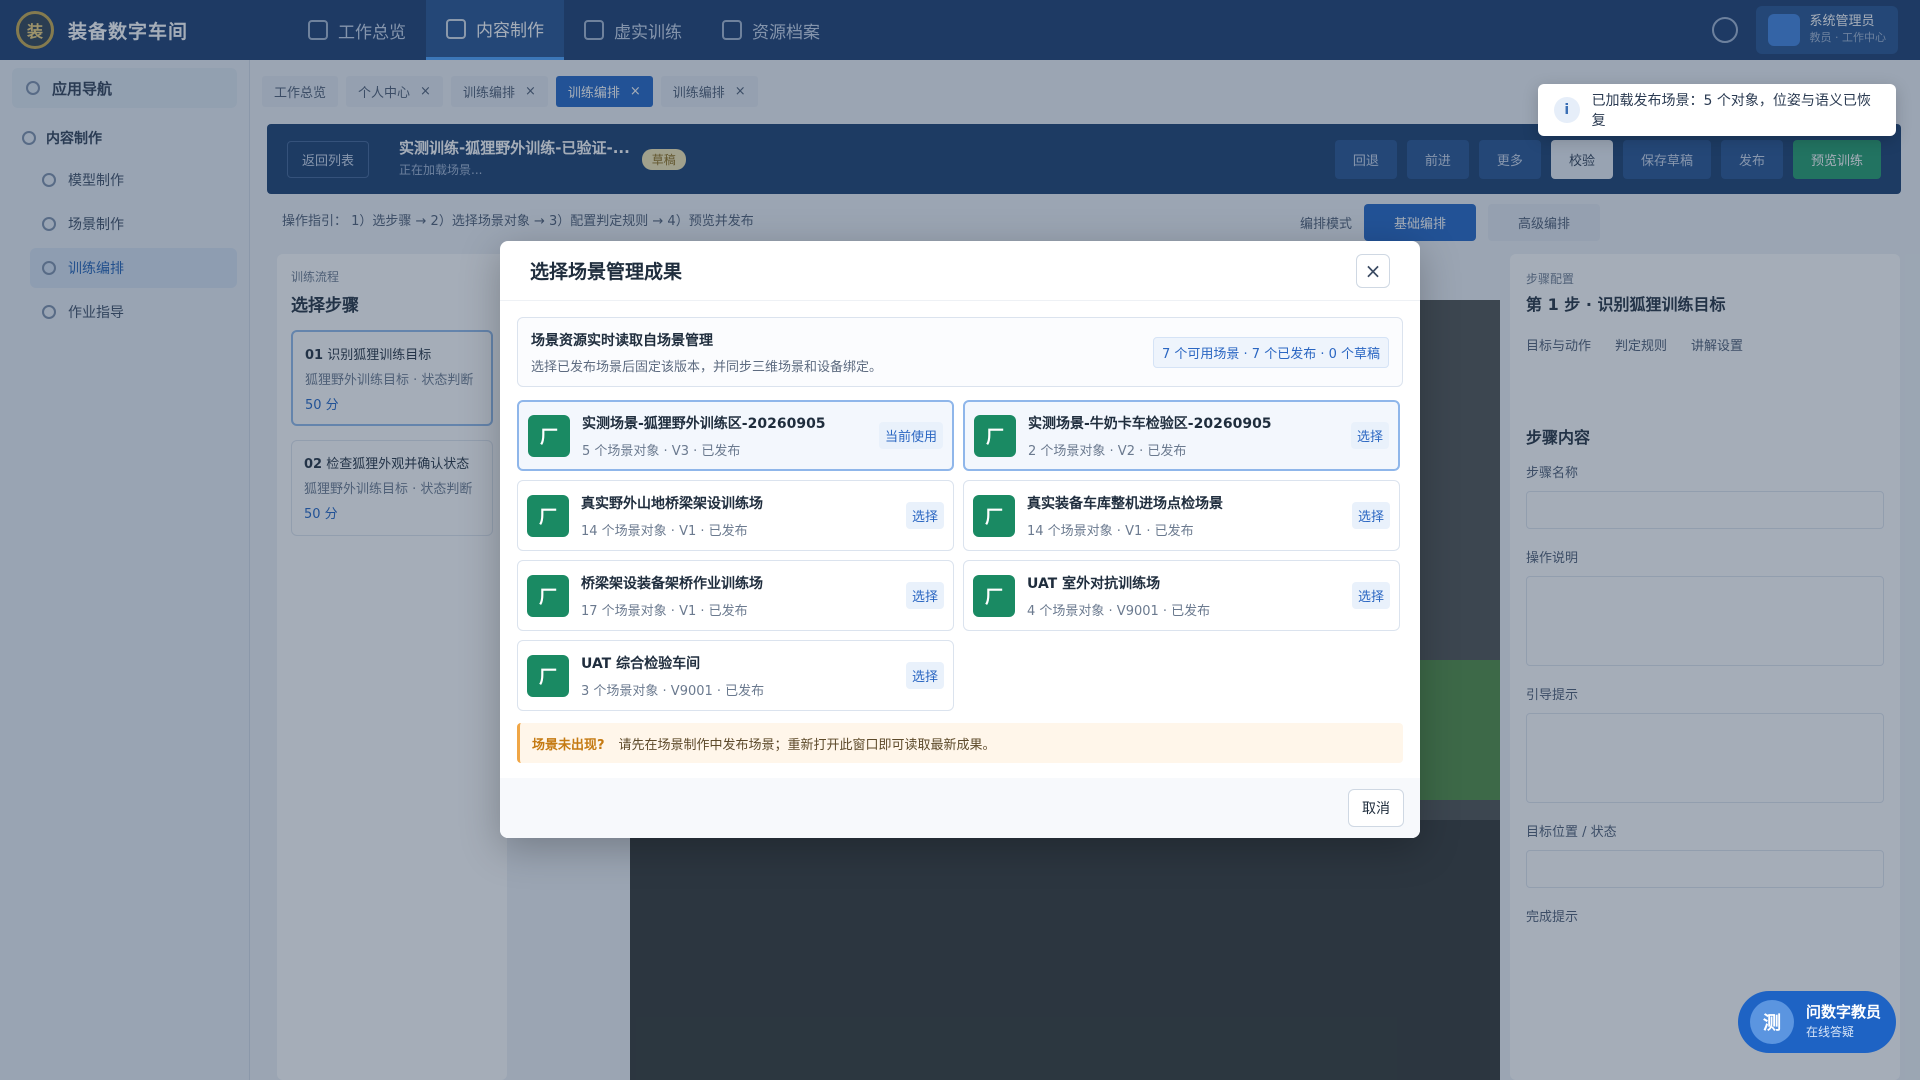  What do you see at coordinates (1094, 583) in the screenshot?
I see `scene-name: UAT 室外对抗训练场` at bounding box center [1094, 583].